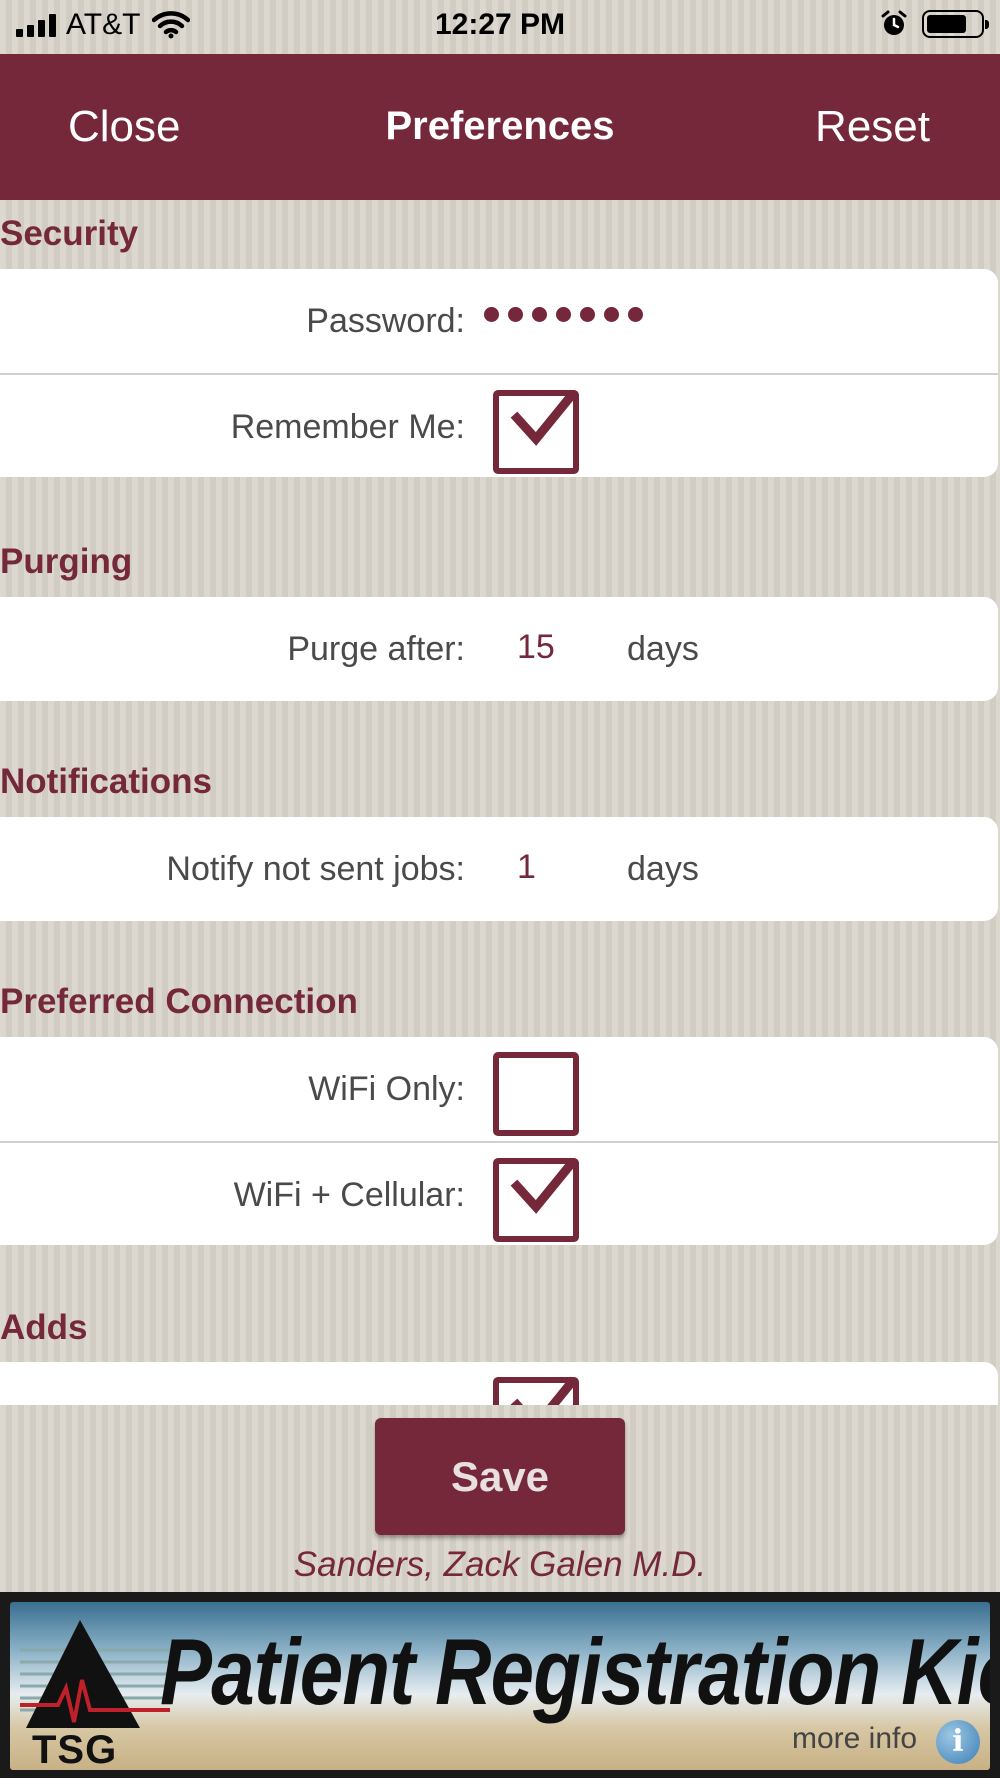 This screenshot has height=1778, width=1000. Describe the element at coordinates (563, 314) in the screenshot. I see `password-field` at that location.